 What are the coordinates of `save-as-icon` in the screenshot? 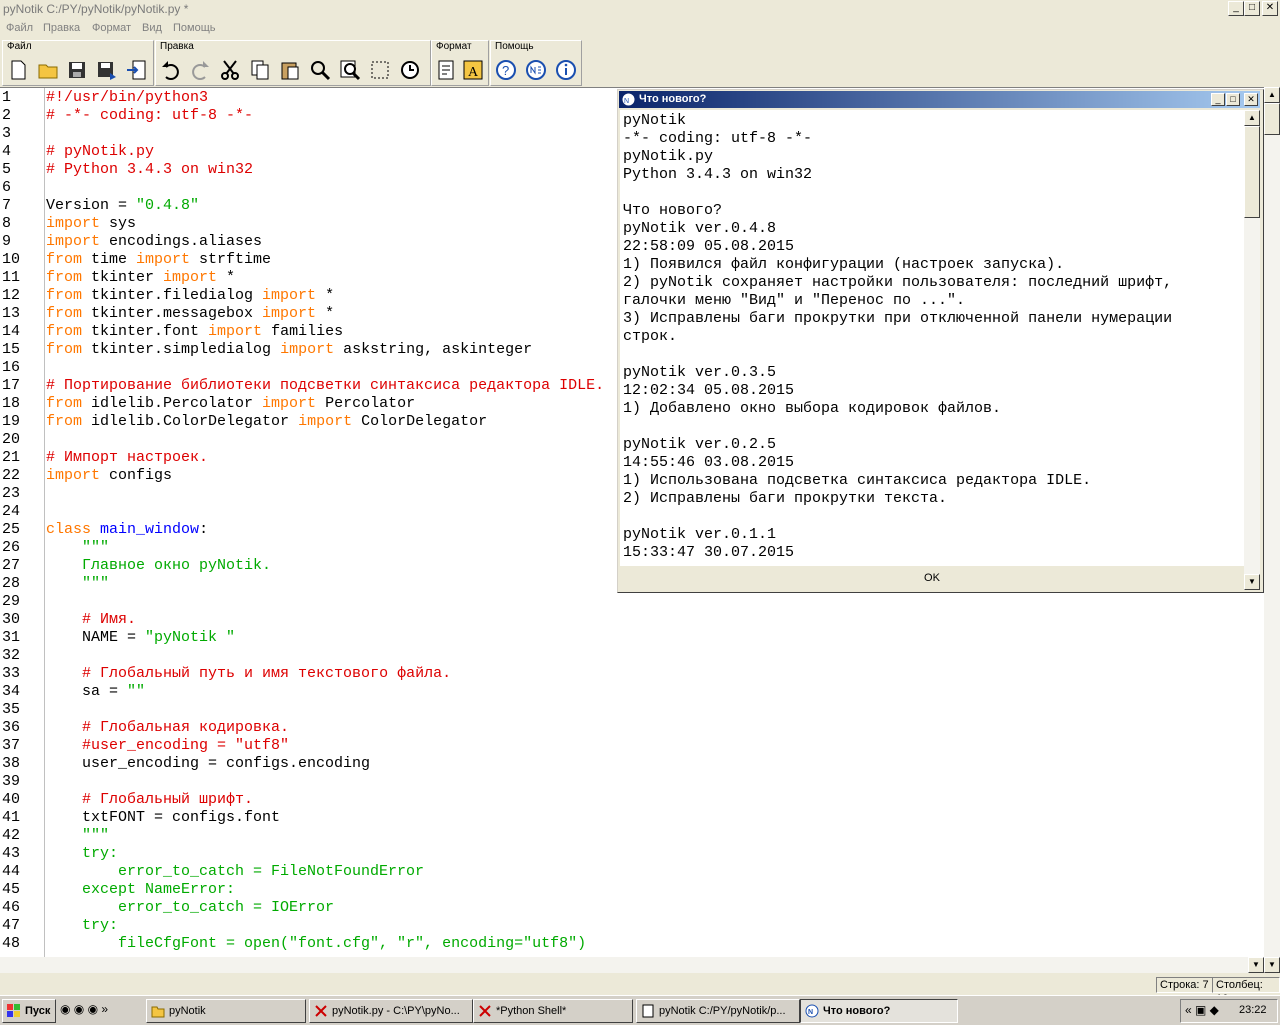 It's located at (107, 71).